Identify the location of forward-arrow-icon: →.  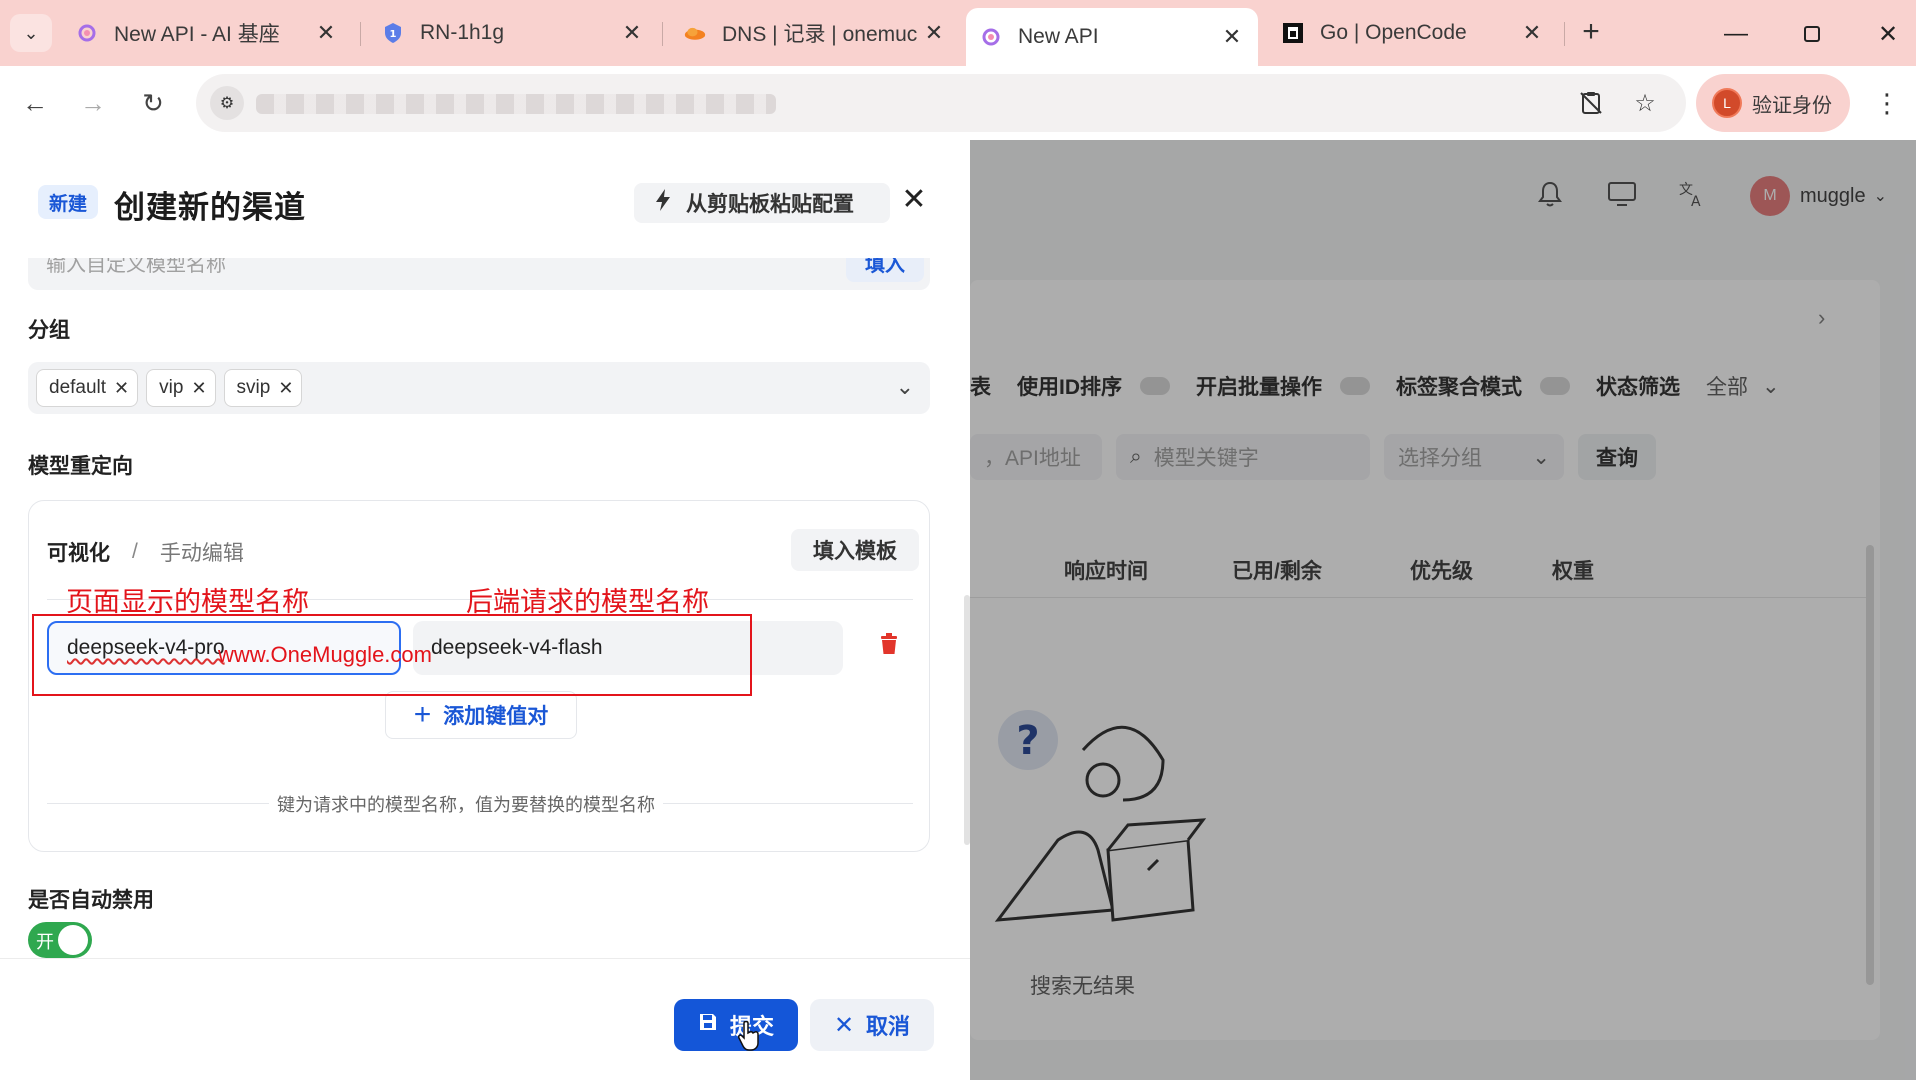
(93, 103).